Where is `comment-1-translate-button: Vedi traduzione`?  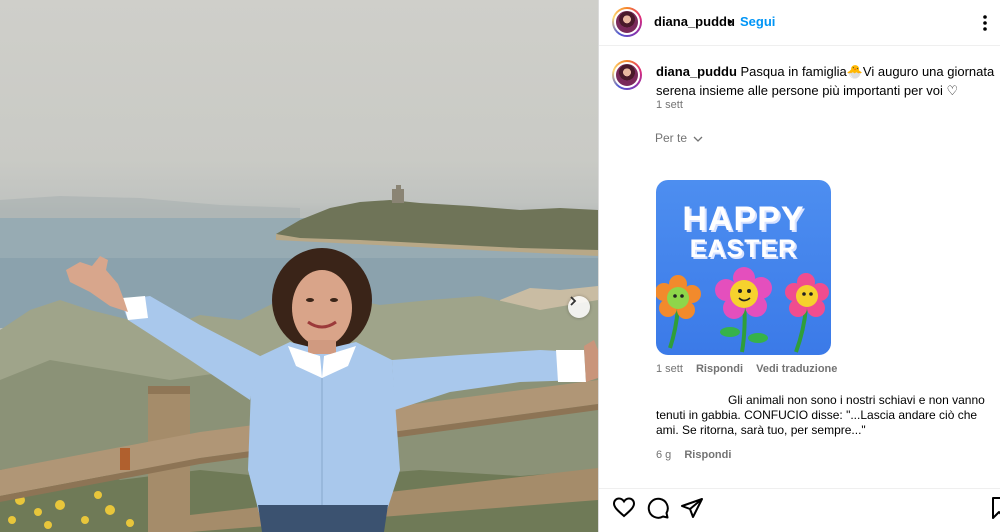
comment-1-translate-button: Vedi traduzione is located at coordinates (796, 369).